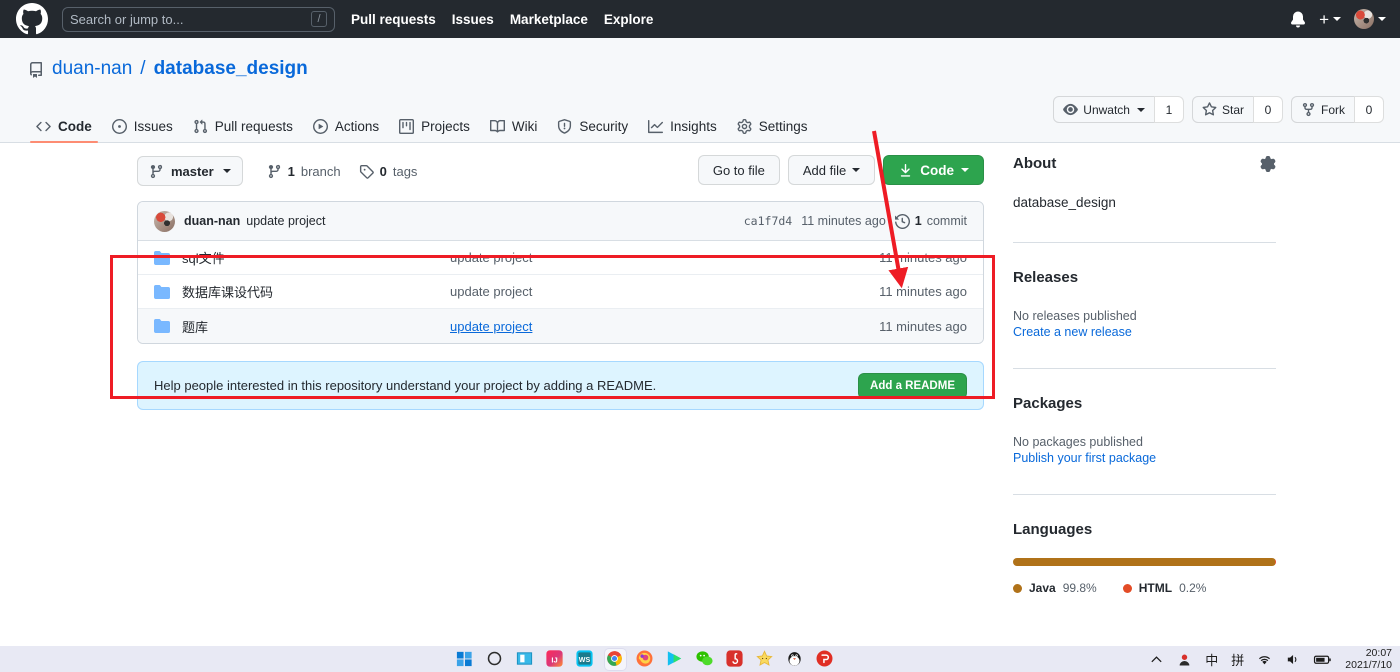  What do you see at coordinates (346, 131) in the screenshot?
I see `tab-actions: Actions` at bounding box center [346, 131].